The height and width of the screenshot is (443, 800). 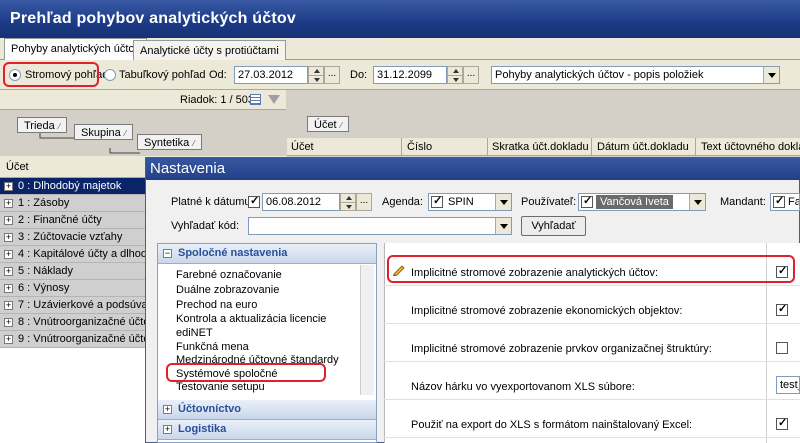 I want to click on highlight-systemove-spolocne, so click(x=246, y=372).